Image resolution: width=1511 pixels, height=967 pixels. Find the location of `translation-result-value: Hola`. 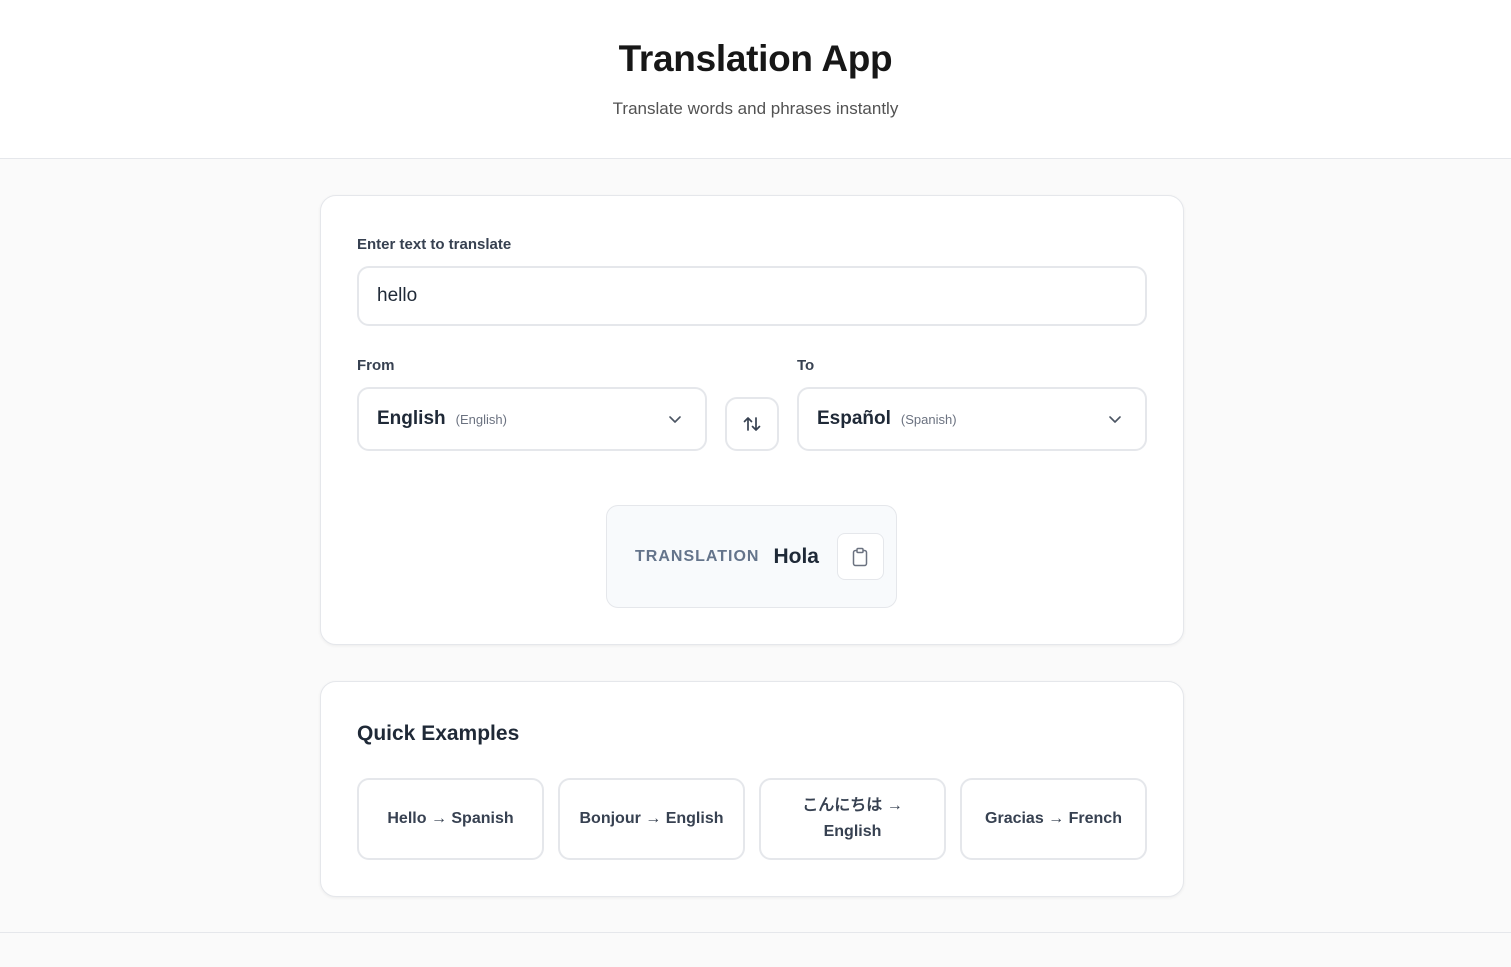

translation-result-value: Hola is located at coordinates (796, 556).